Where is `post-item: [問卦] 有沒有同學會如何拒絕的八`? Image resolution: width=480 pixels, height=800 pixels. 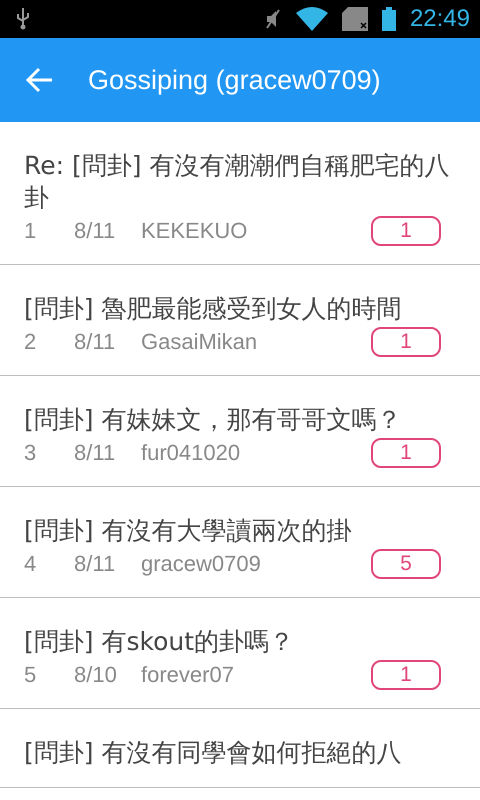 post-item: [問卦] 有沒有同學會如何拒絕的八 is located at coordinates (240, 748).